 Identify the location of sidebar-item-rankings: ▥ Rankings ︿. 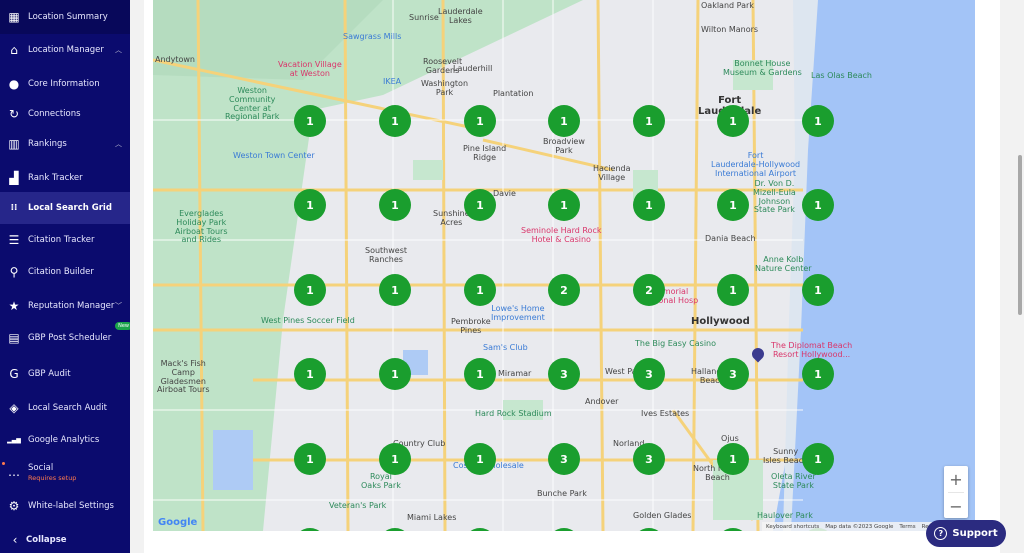
(65, 144).